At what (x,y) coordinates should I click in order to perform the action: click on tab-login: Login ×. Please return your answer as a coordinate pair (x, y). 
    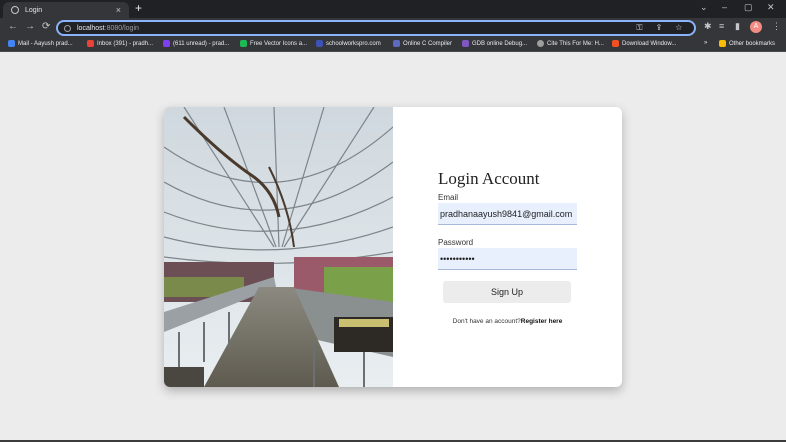
    Looking at the image, I should click on (66, 10).